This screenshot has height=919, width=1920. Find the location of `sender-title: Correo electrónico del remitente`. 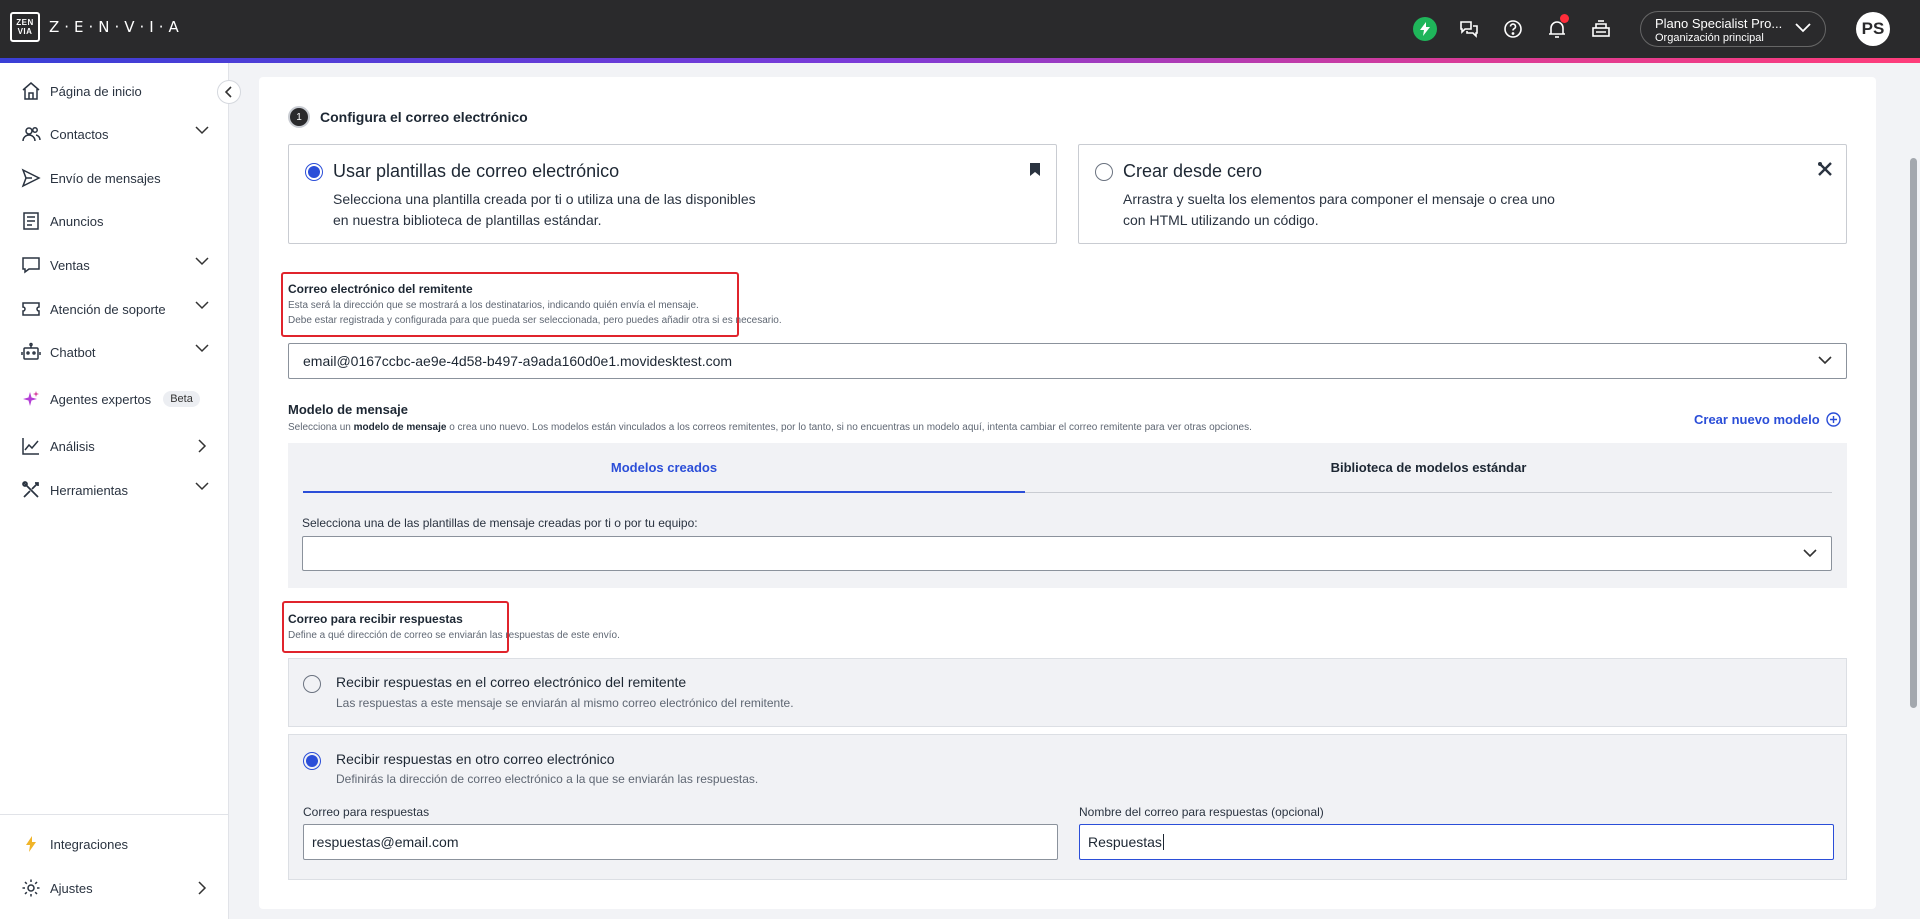

sender-title: Correo electrónico del remitente is located at coordinates (380, 289).